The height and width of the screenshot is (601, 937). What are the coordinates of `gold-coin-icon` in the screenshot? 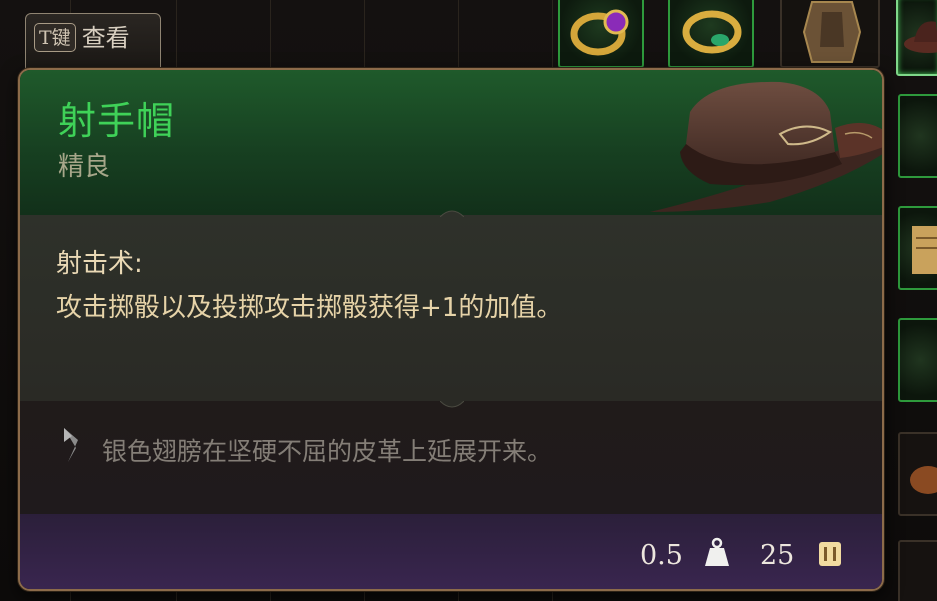 It's located at (830, 554).